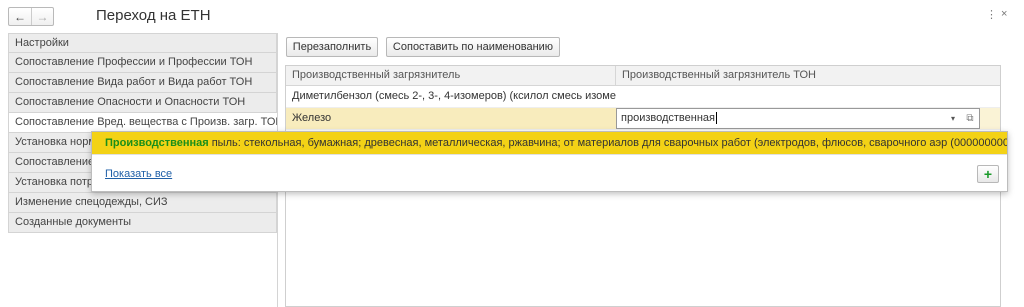 This screenshot has height=307, width=1024. Describe the element at coordinates (142, 203) in the screenshot. I see `sidebar-item-workwear: Изменение спецодежды, СИЗ` at that location.